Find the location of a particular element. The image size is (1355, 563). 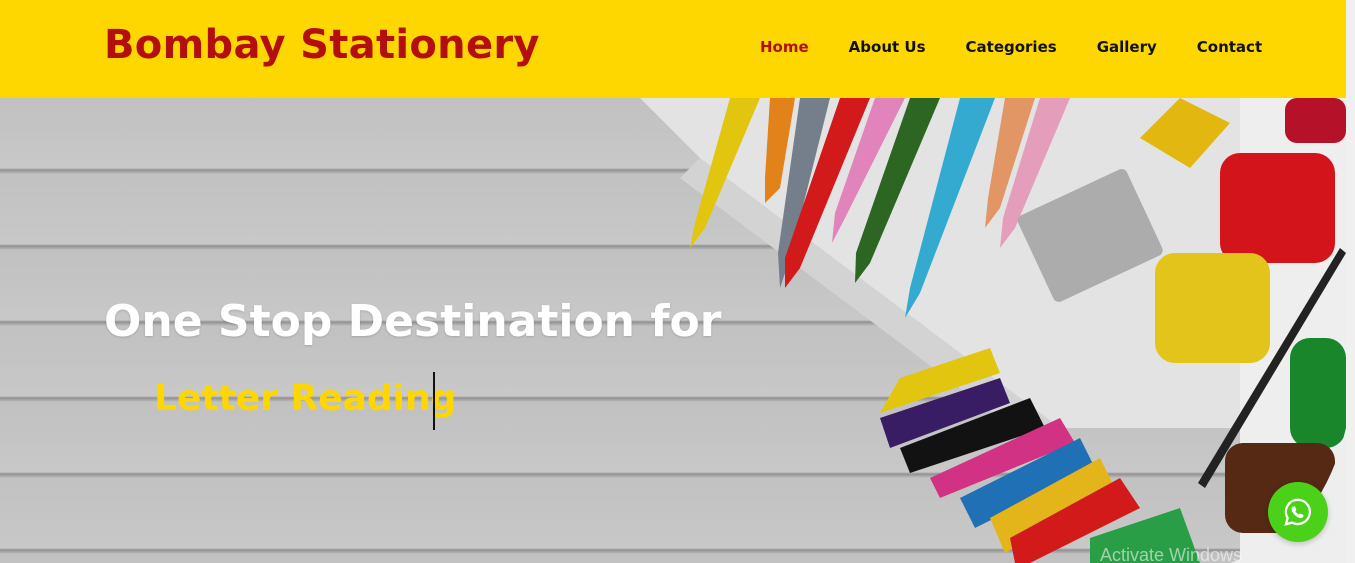

nav-contact: Contact is located at coordinates (1229, 47).